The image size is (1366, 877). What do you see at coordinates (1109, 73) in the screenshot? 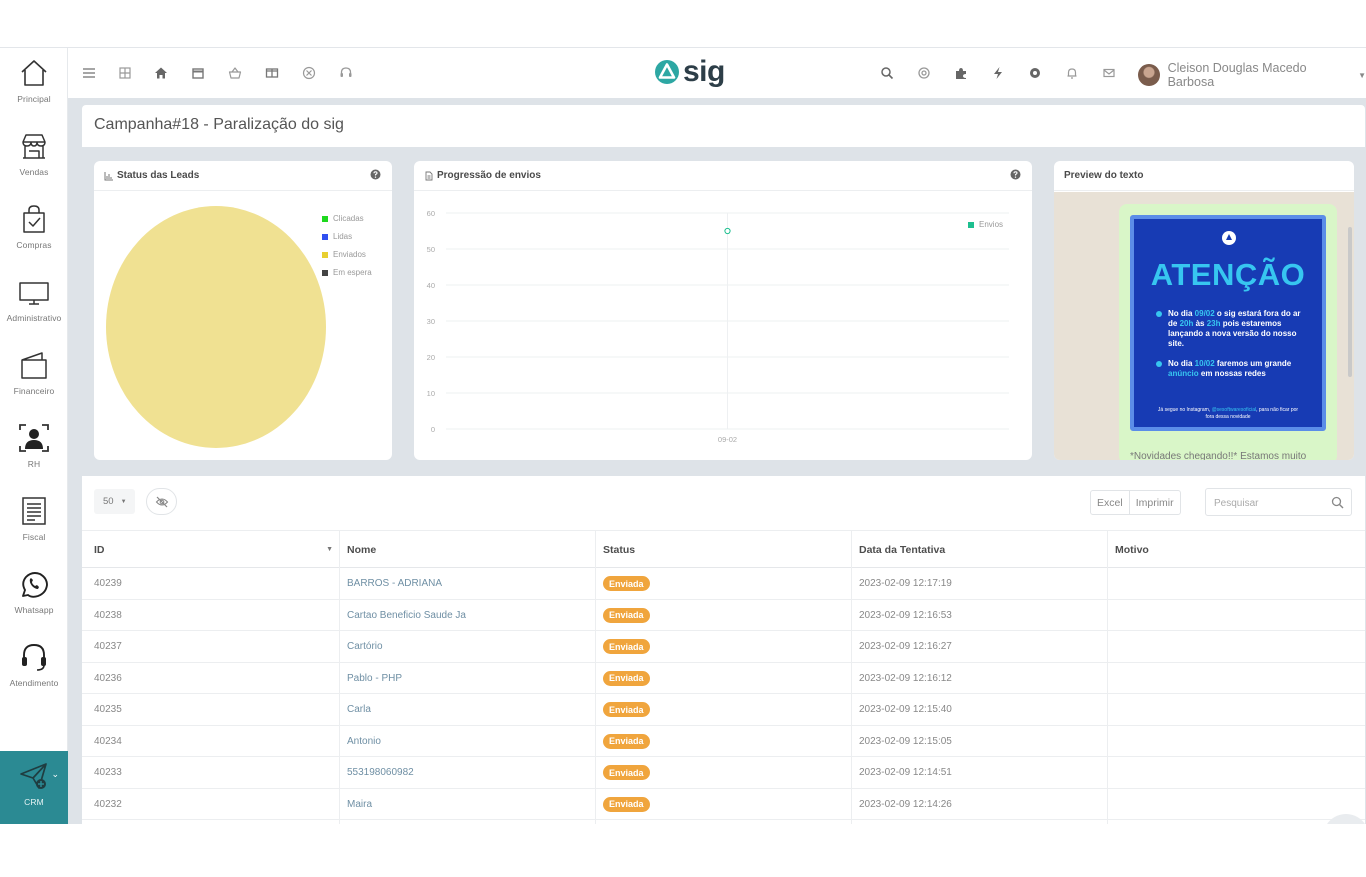
I see `mail-icon` at bounding box center [1109, 73].